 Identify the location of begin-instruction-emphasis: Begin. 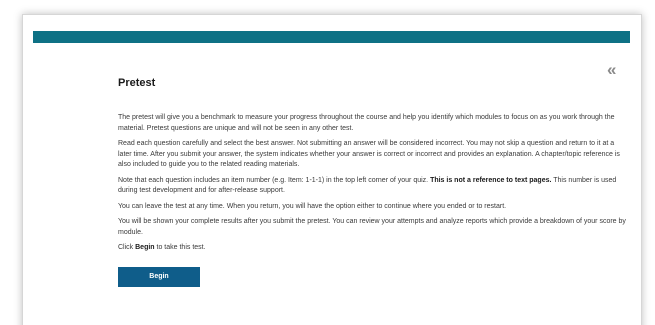
(145, 247).